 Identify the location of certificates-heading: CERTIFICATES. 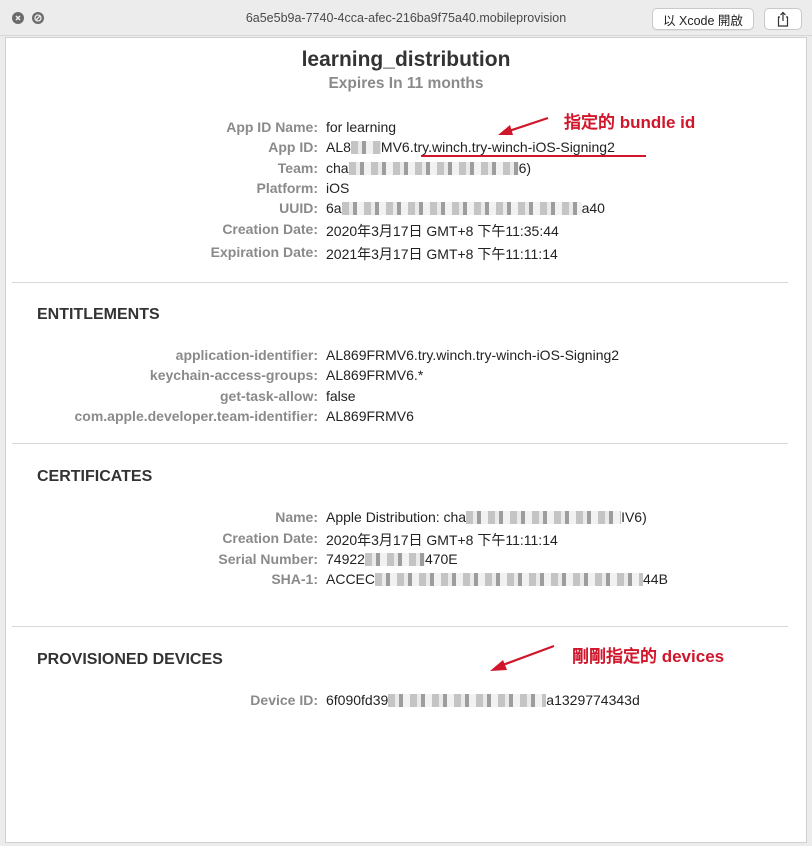
(95, 476).